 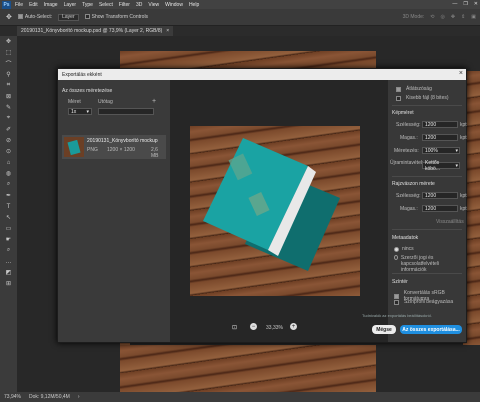 I want to click on menu-view: View, so click(x=153, y=5).